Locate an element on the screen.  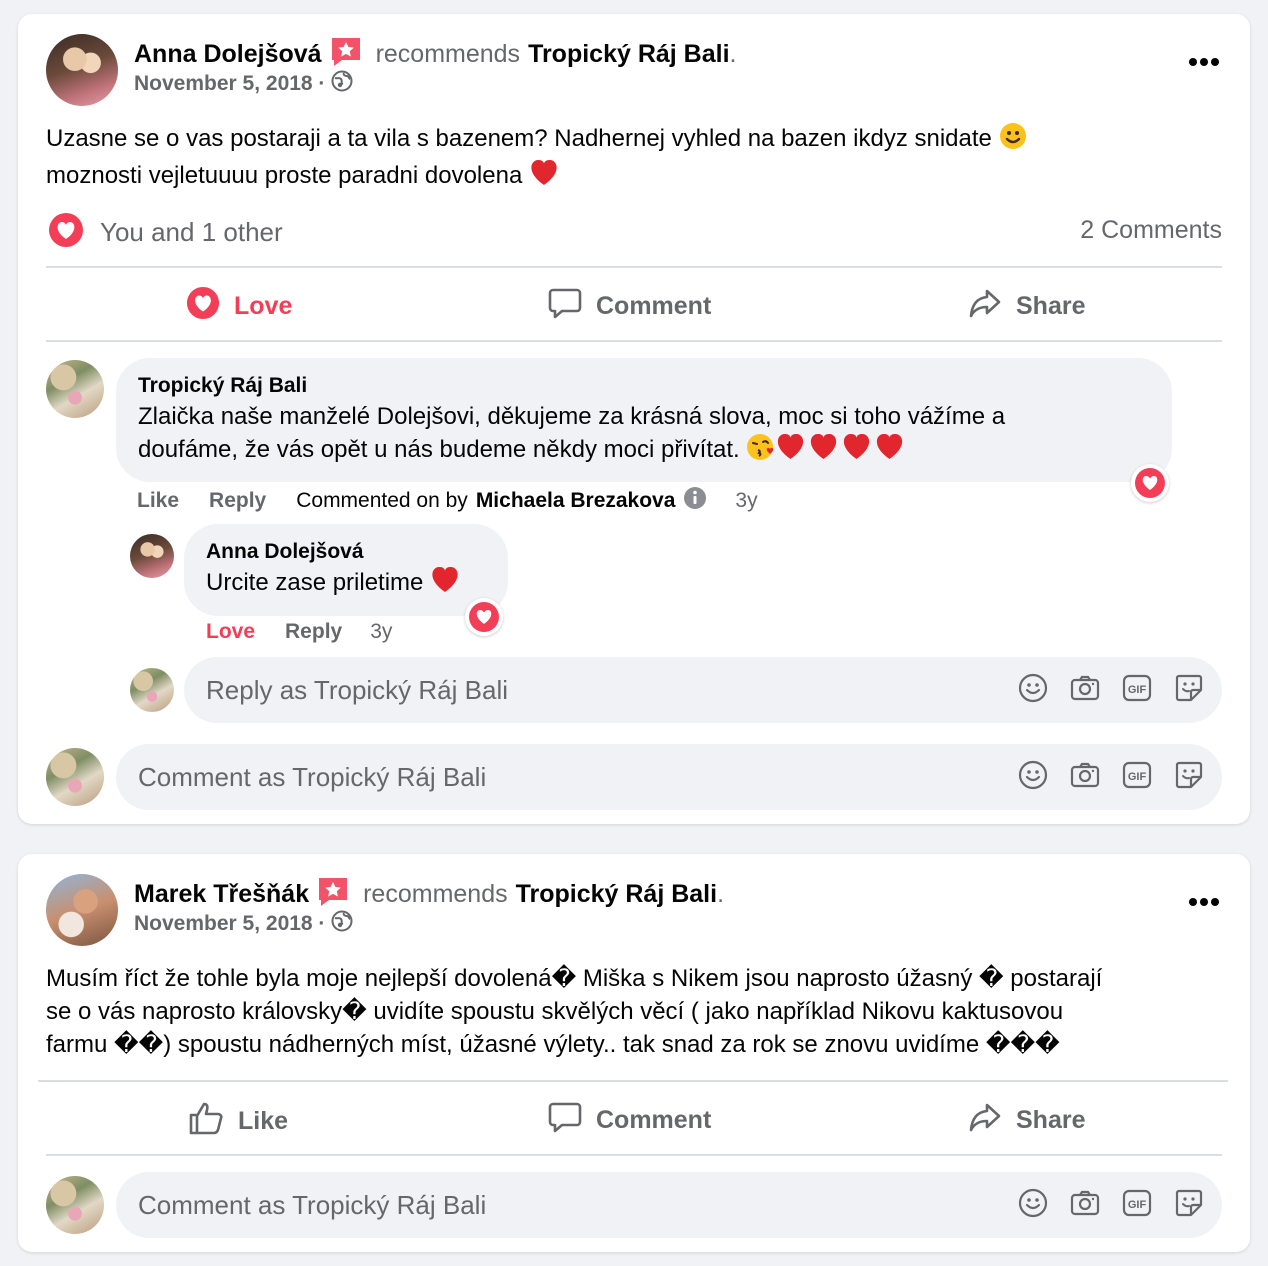
reply-bubble: Anna Dolejšová Urcite zase priletime is located at coordinates (346, 570).